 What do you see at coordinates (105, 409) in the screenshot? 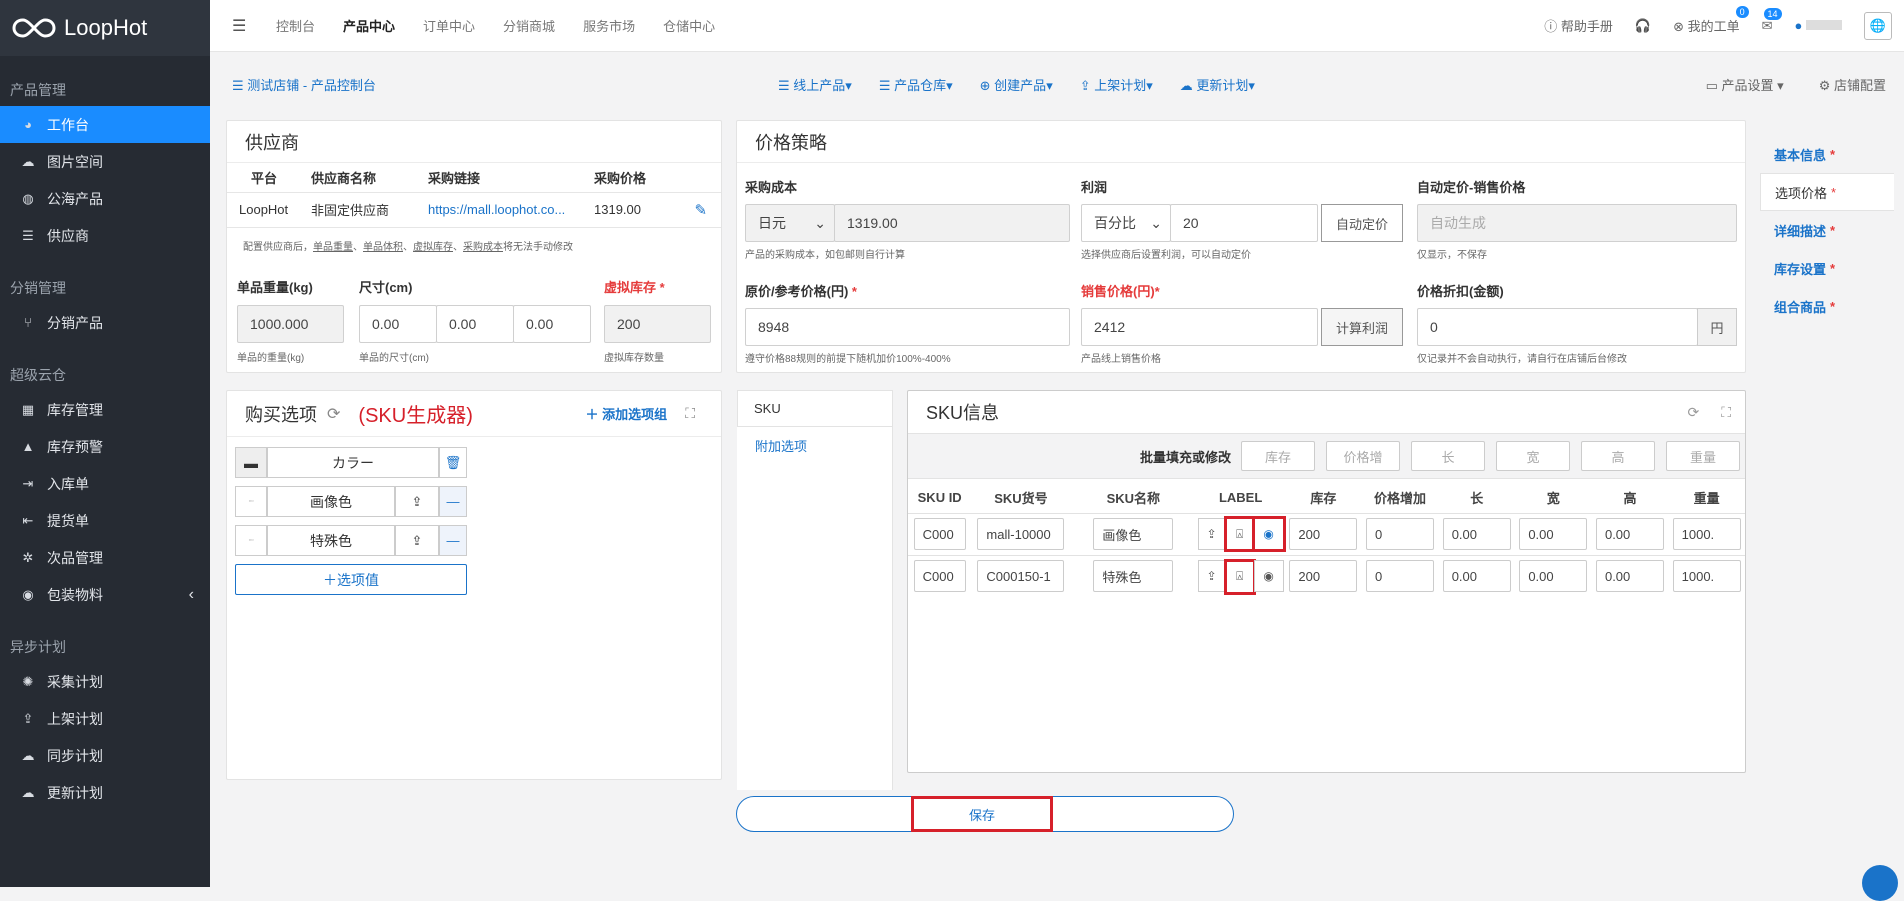
I see `sidebar-item: ▦库存管理` at bounding box center [105, 409].